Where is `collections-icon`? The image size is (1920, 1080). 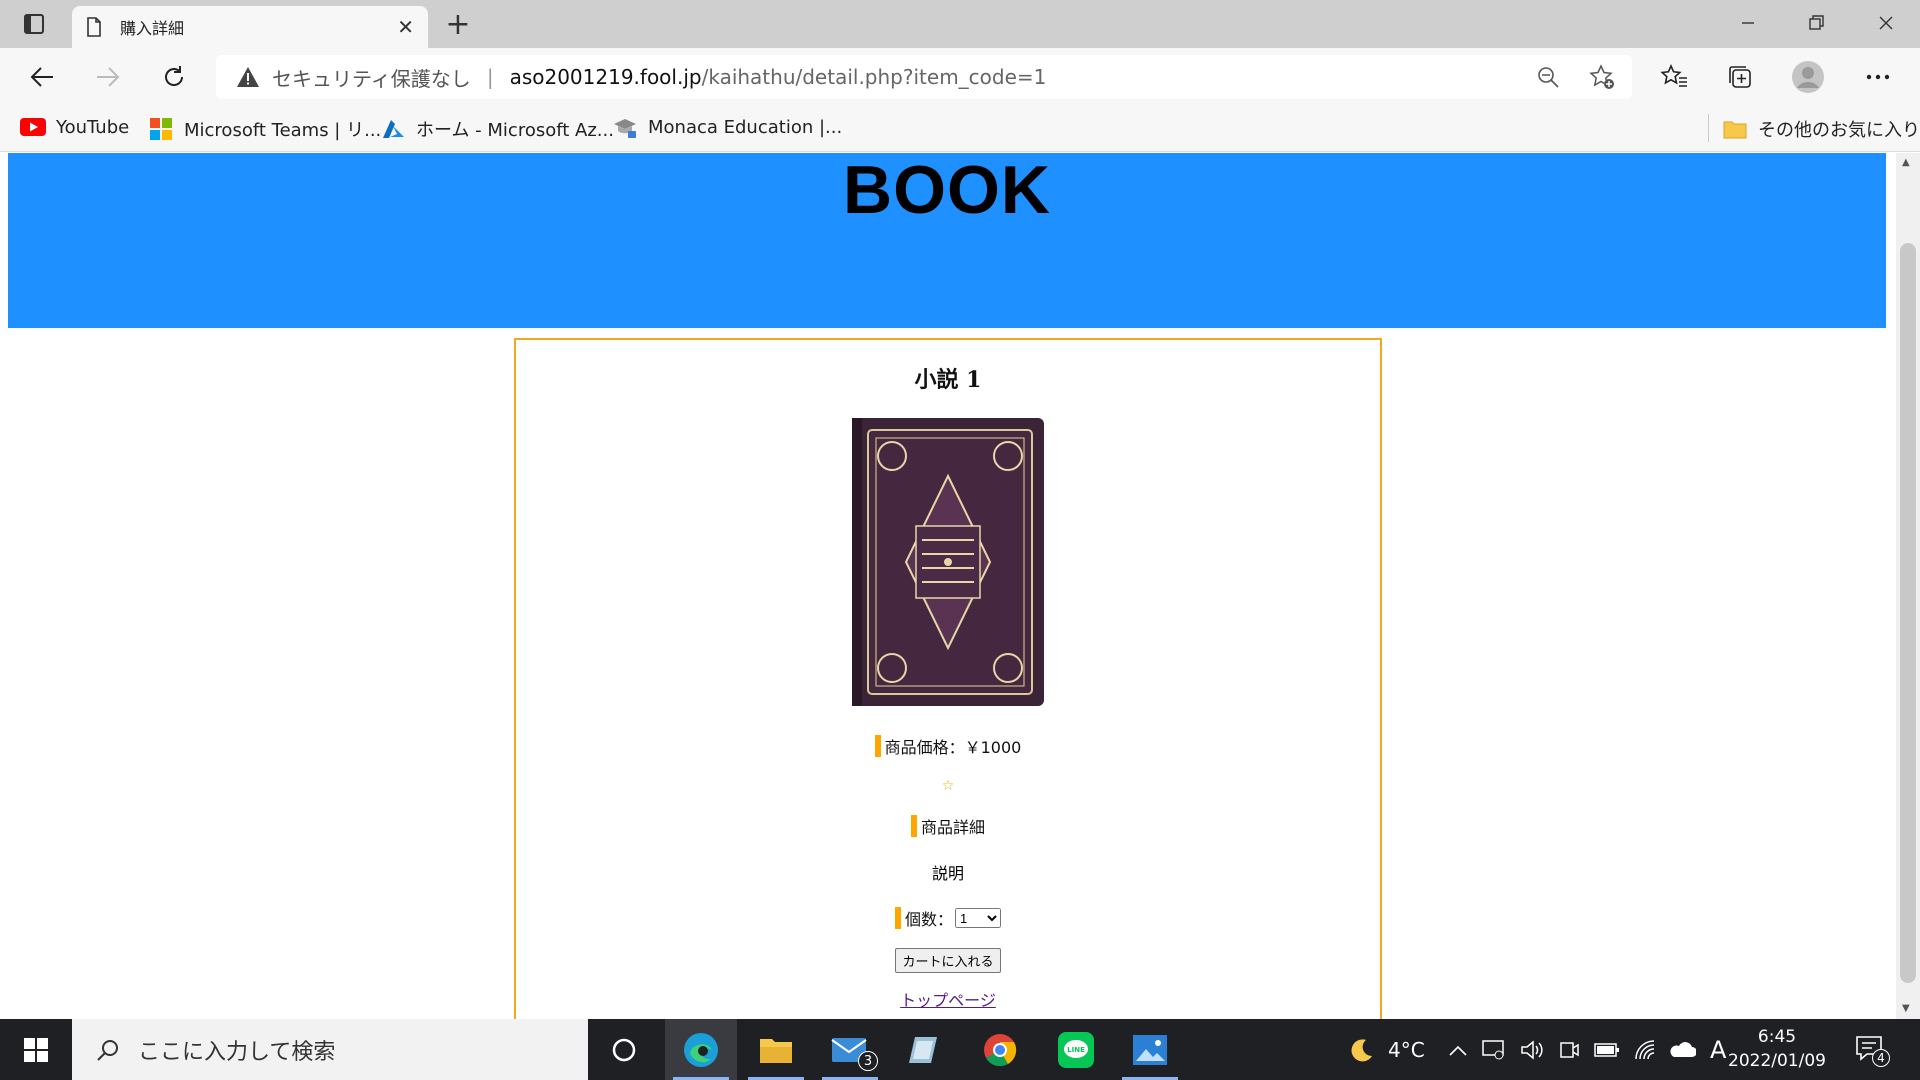
collections-icon is located at coordinates (1740, 77).